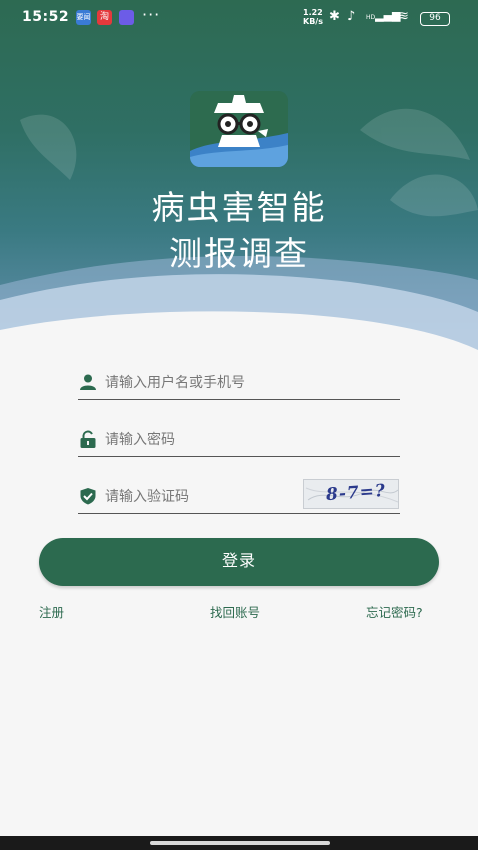 The width and height of the screenshot is (478, 850). I want to click on net-speed-value: 1.22, so click(313, 12).